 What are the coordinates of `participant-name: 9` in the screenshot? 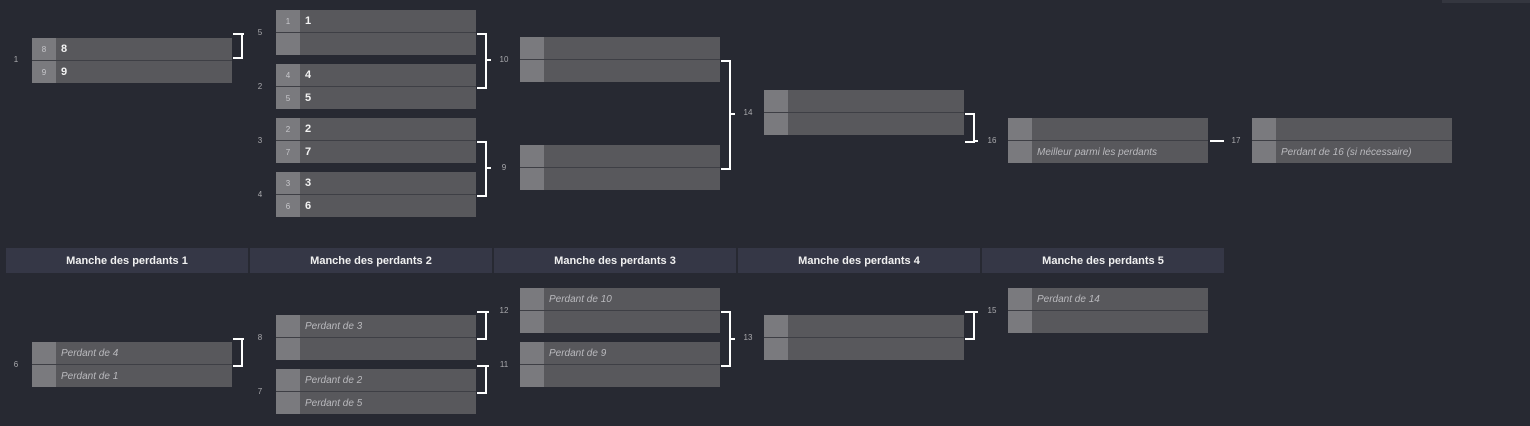 It's located at (64, 72).